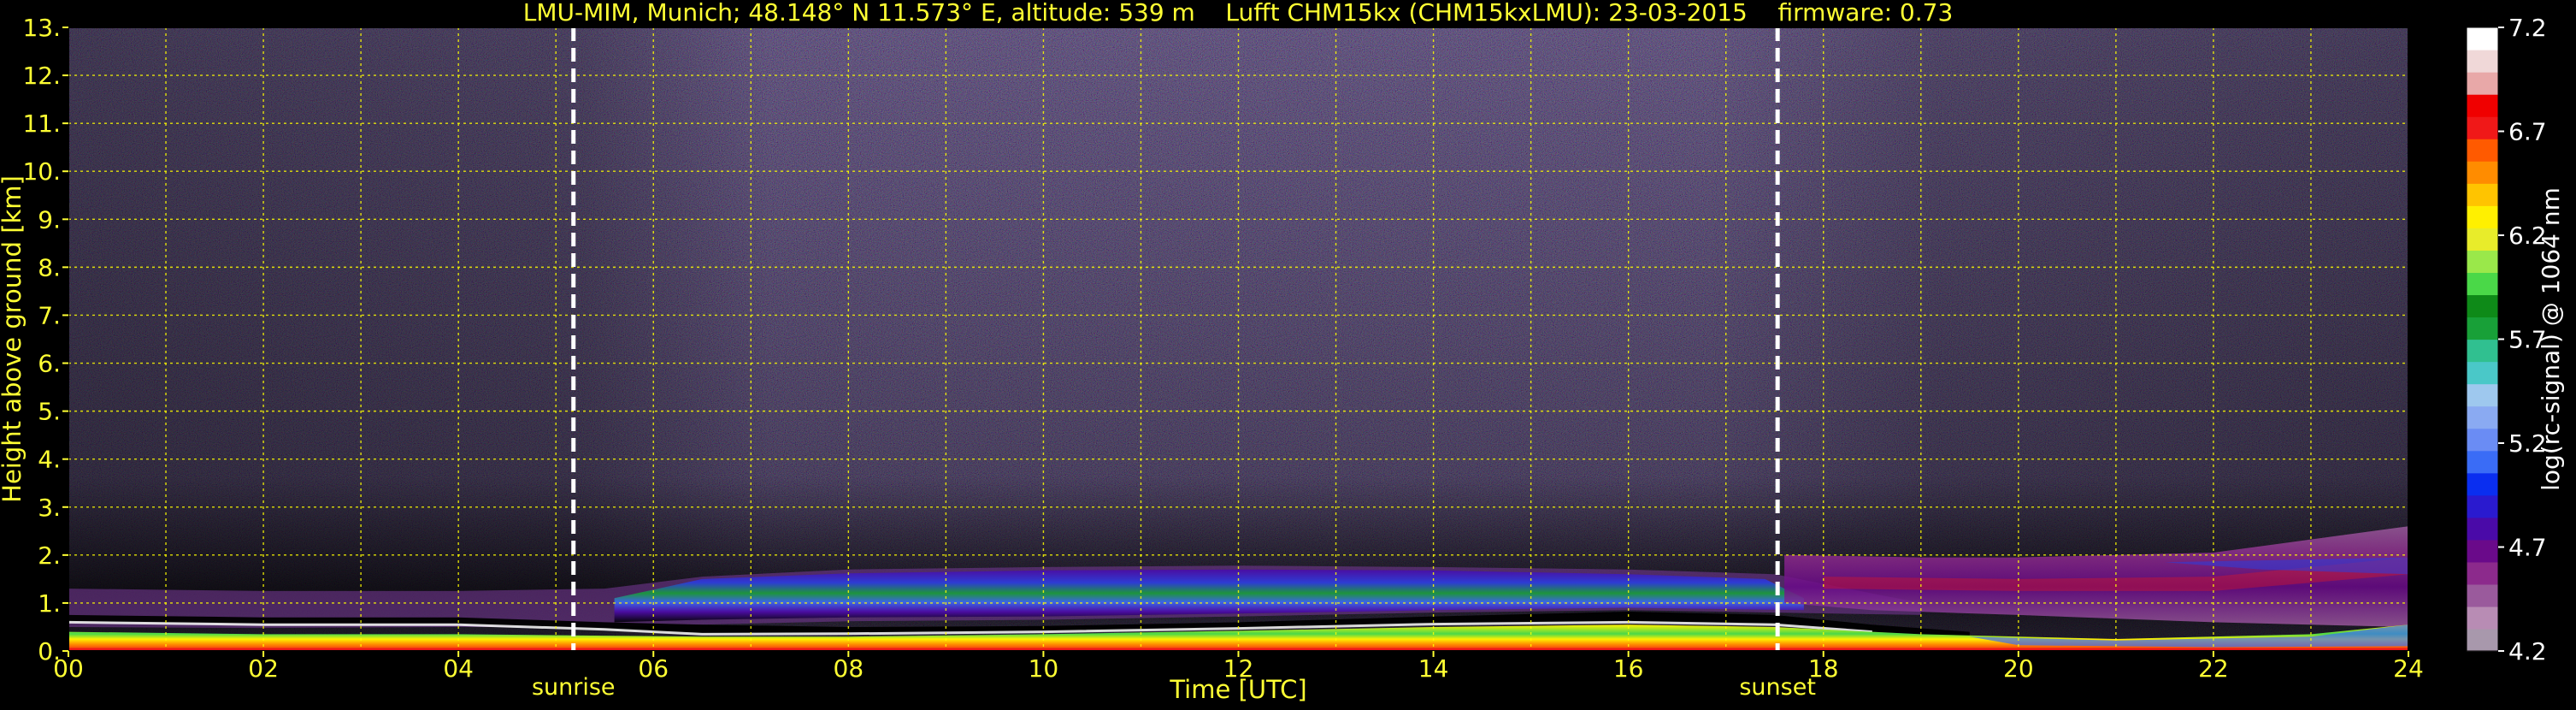  What do you see at coordinates (41, 123) in the screenshot?
I see `y-tick-label: 11.` at bounding box center [41, 123].